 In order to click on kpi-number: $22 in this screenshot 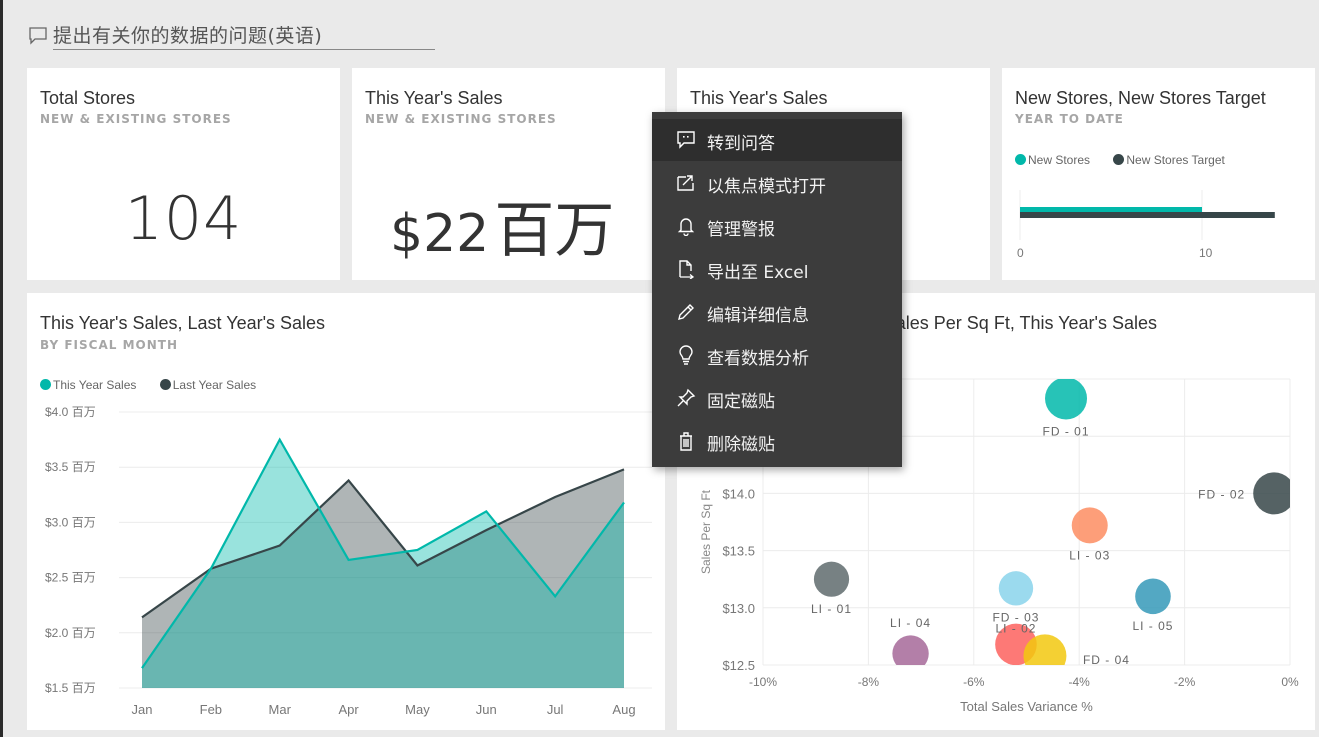, I will do `click(440, 234)`.